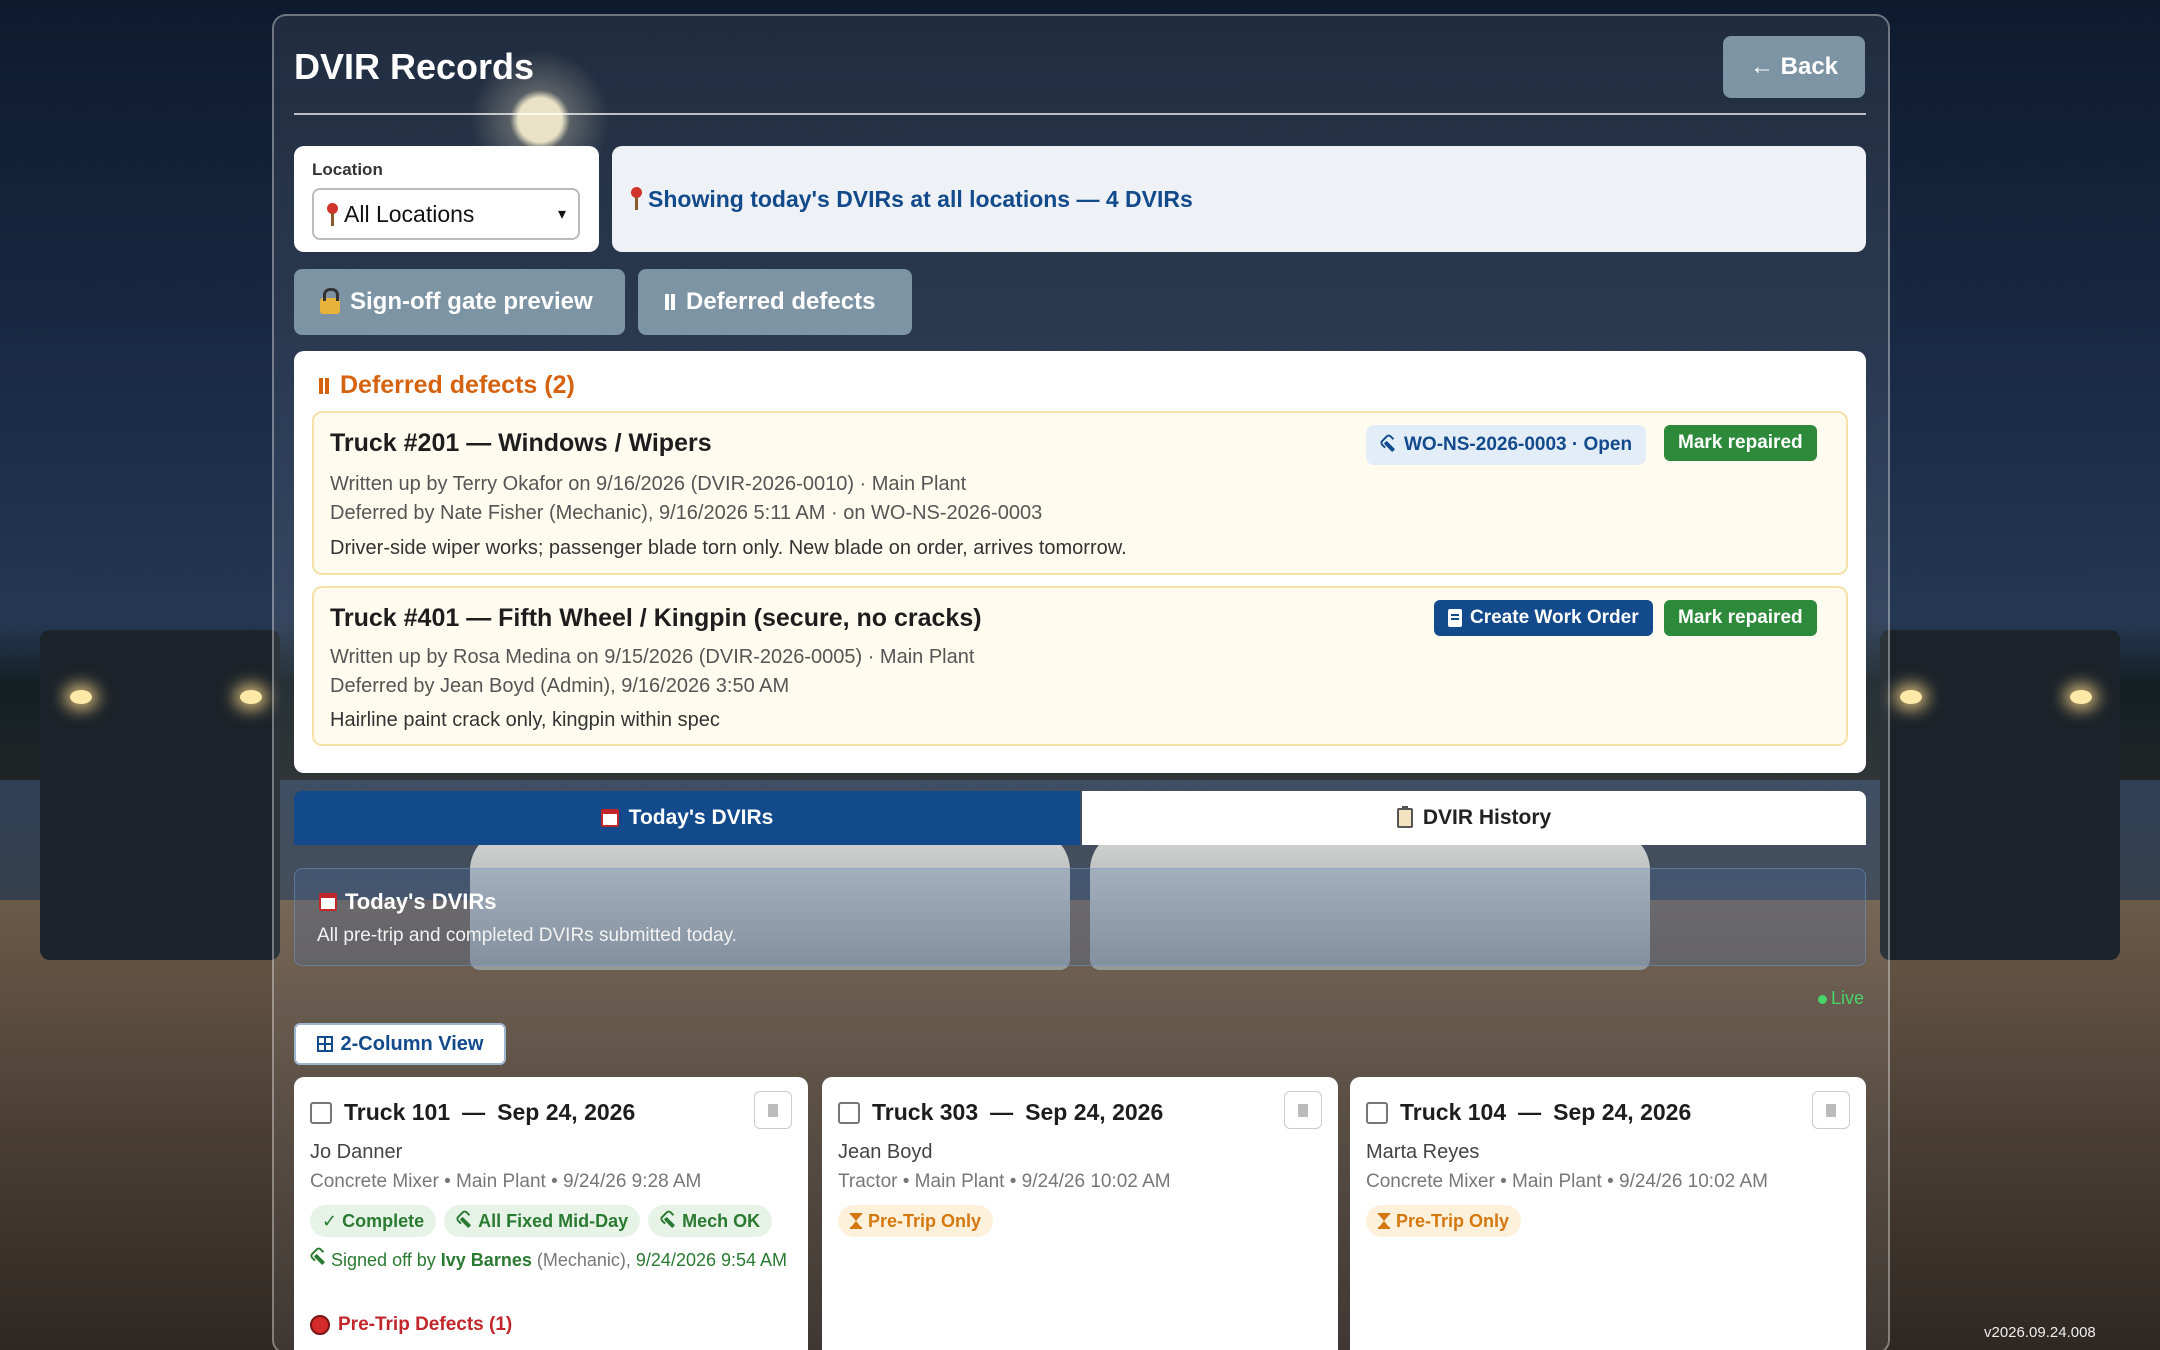 Image resolution: width=2160 pixels, height=1350 pixels. What do you see at coordinates (330, 301) in the screenshot?
I see `lock-icon` at bounding box center [330, 301].